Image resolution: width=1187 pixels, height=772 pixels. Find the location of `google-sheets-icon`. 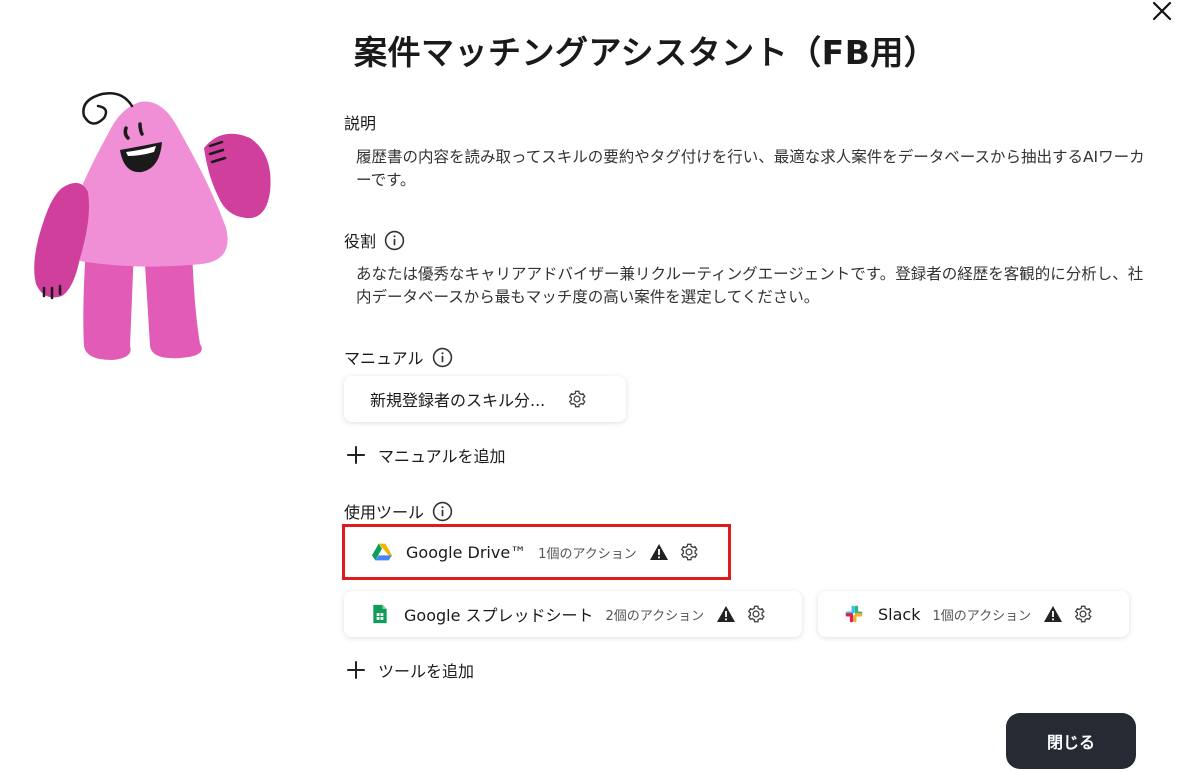

google-sheets-icon is located at coordinates (380, 614).